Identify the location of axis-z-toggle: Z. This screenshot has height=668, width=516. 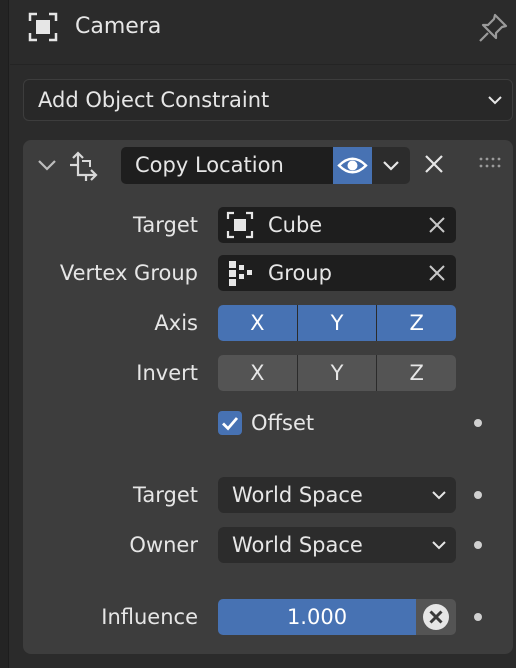
(416, 323).